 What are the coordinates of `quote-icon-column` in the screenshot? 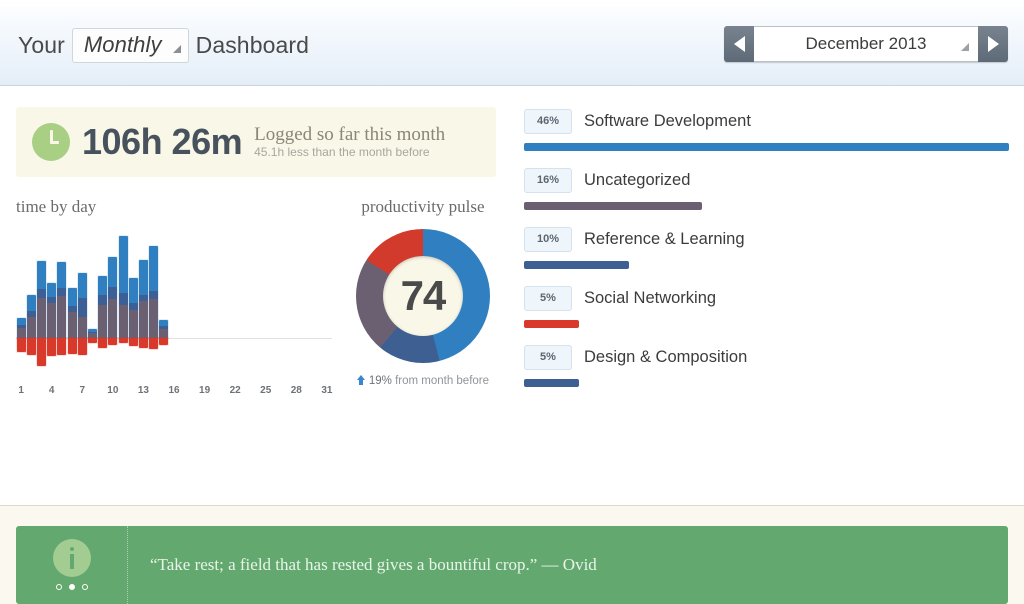 It's located at (72, 565).